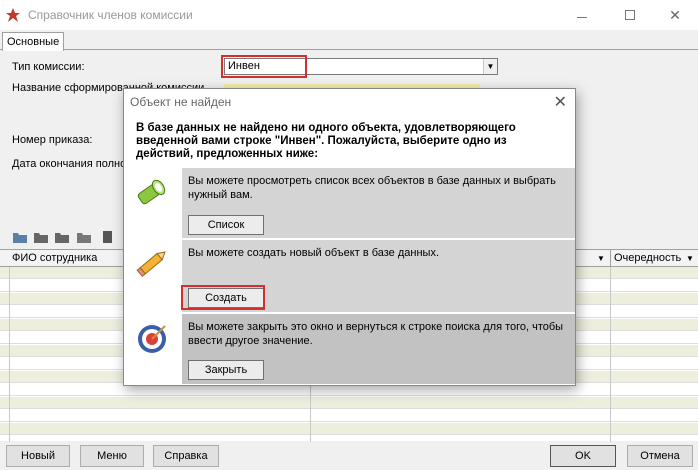 The image size is (698, 470). What do you see at coordinates (349, 15) in the screenshot?
I see `title-bar: Справочник членов комиссии ✕` at bounding box center [349, 15].